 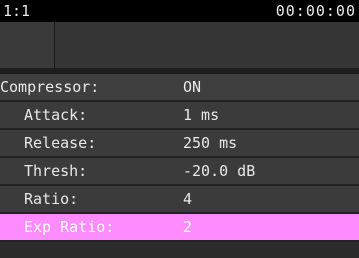 What do you see at coordinates (56, 115) in the screenshot?
I see `param-label: Attack:` at bounding box center [56, 115].